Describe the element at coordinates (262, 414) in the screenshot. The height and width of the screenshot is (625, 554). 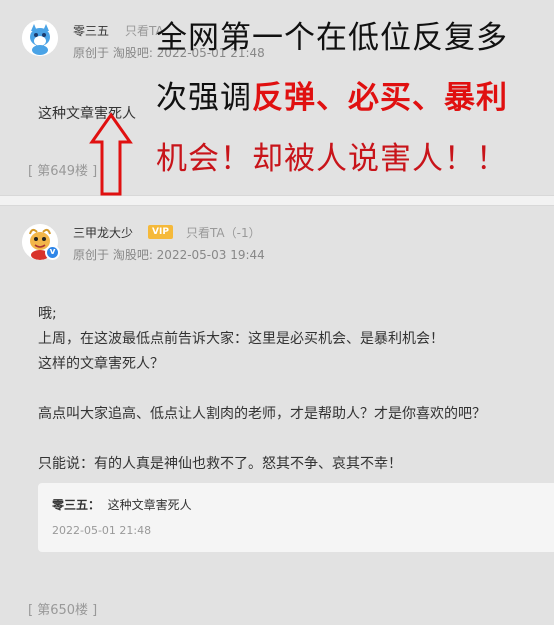
I see `post-body-line: 高点叫大家追高、低点让人割肉的老师，才是帮助人？才是你喜欢的吧？` at that location.